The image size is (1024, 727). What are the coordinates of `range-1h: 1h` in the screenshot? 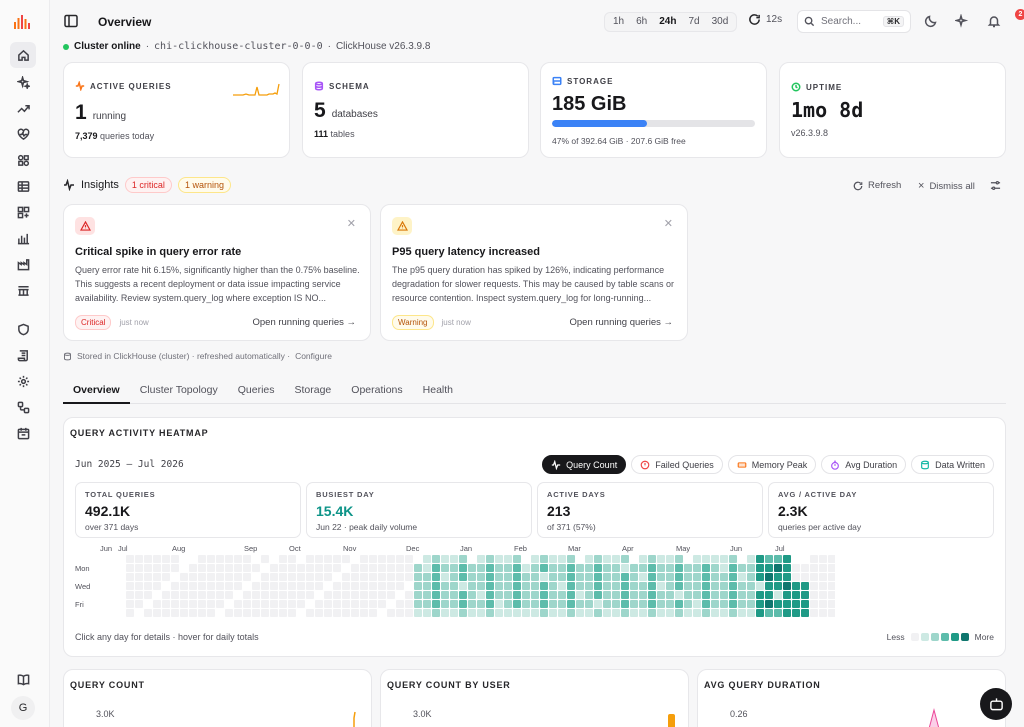 It's located at (618, 22).